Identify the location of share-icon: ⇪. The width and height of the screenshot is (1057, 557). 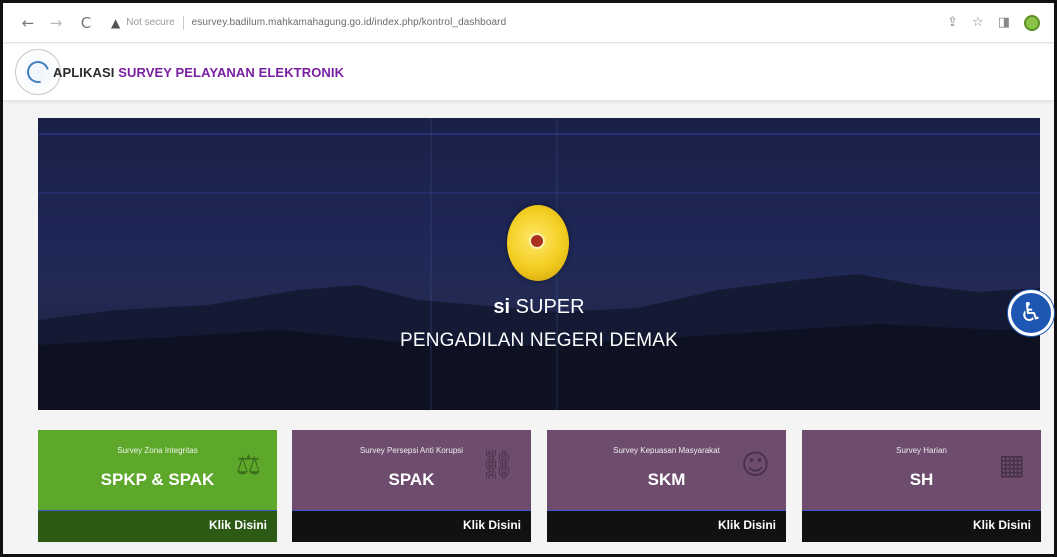
(952, 22).